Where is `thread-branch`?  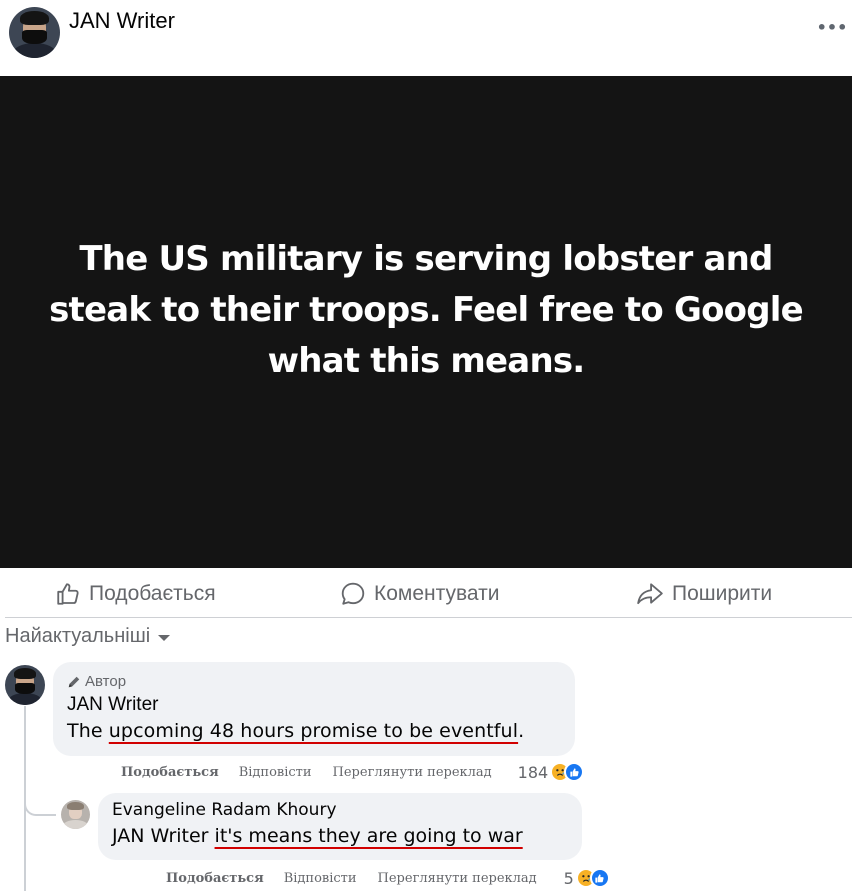
thread-branch is located at coordinates (40, 798).